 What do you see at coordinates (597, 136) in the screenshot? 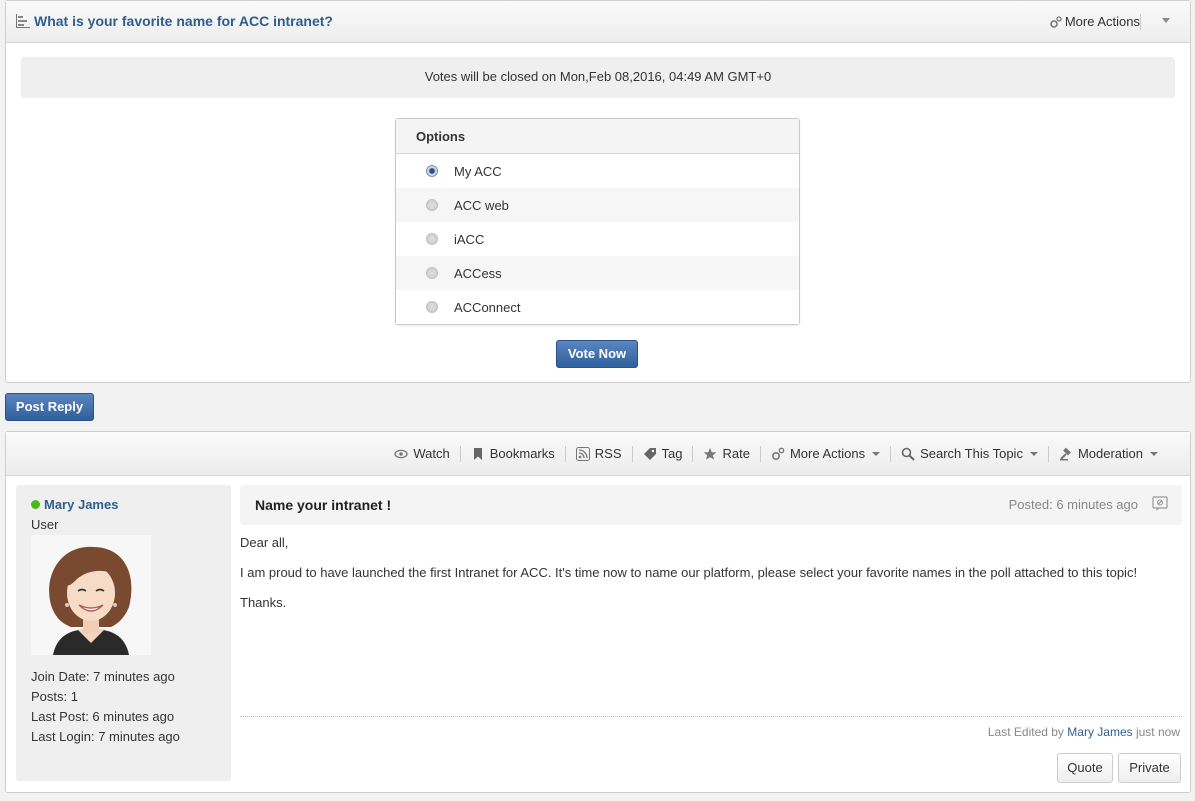
I see `options-header: Options` at bounding box center [597, 136].